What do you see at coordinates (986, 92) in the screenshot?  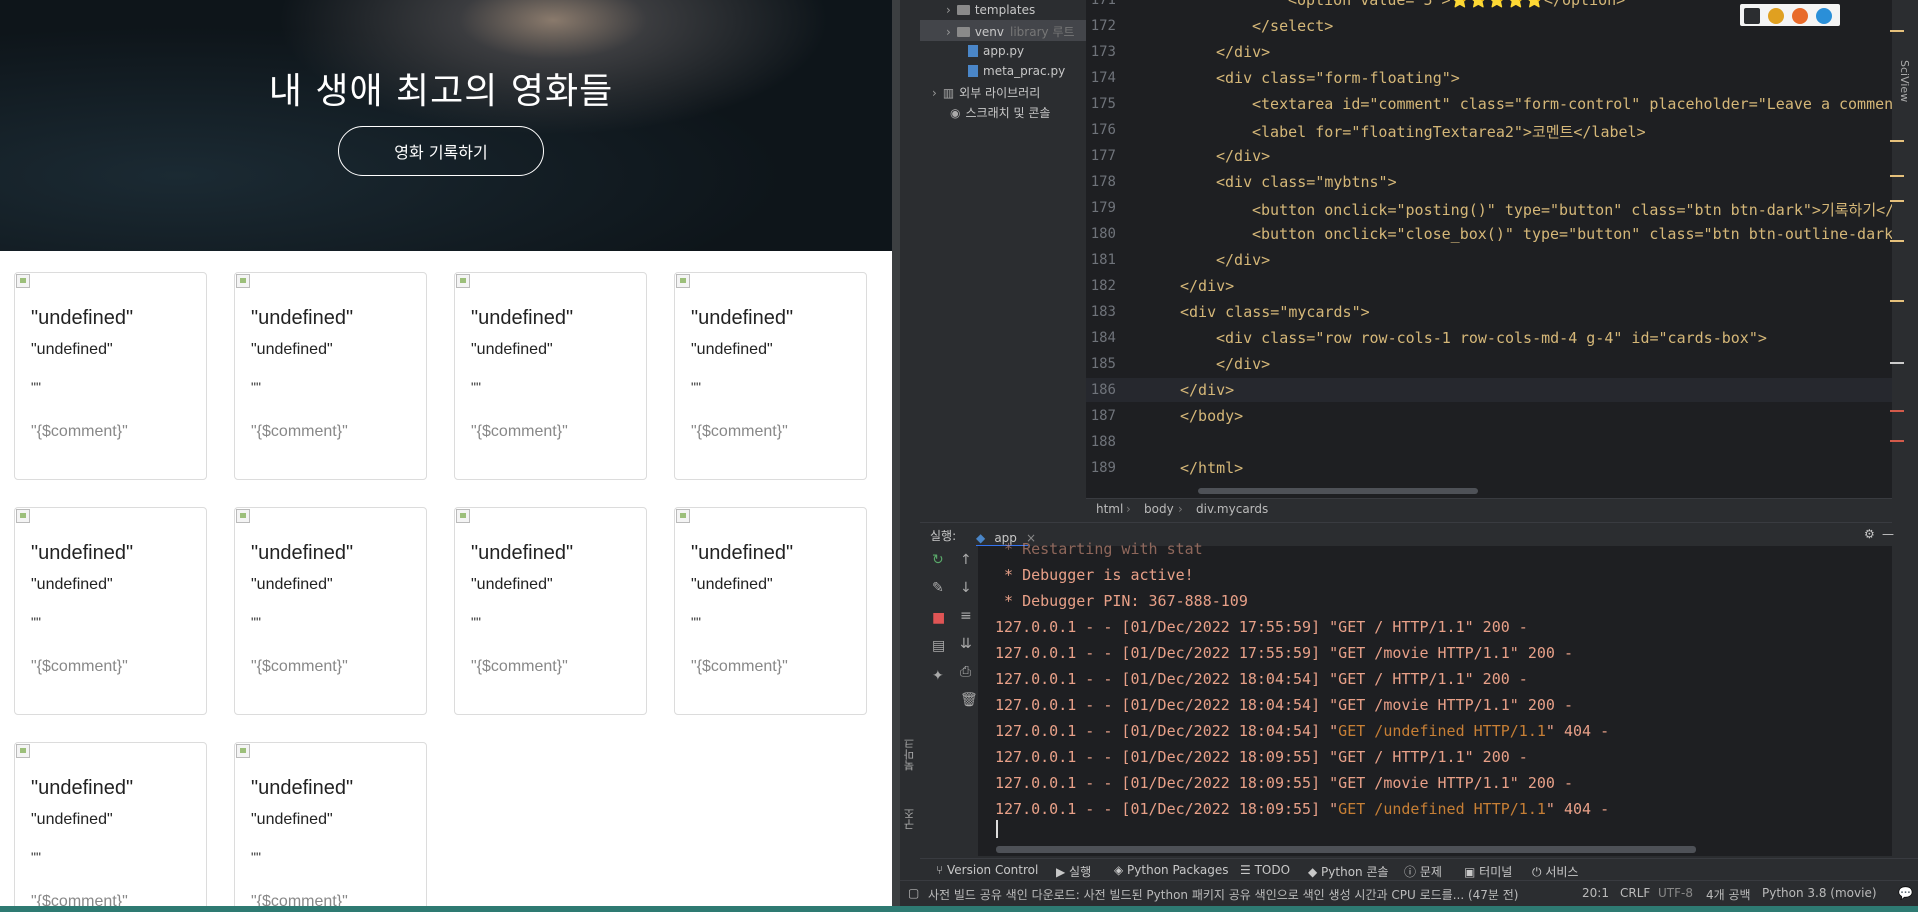 I see `tree-item-external-libs: › ▥ 외부 라이브러리` at bounding box center [986, 92].